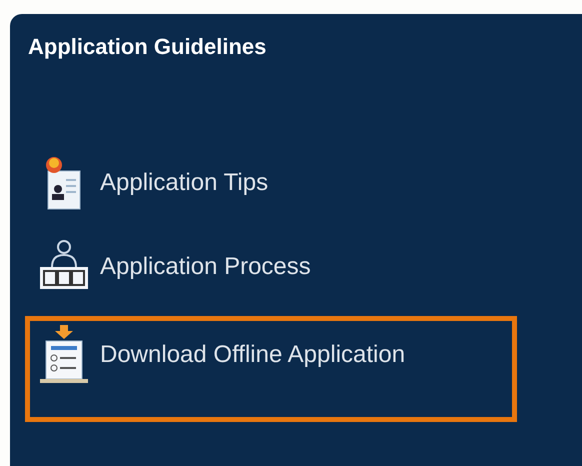 The height and width of the screenshot is (466, 582). I want to click on panel-title: Application Guidelines, so click(148, 47).